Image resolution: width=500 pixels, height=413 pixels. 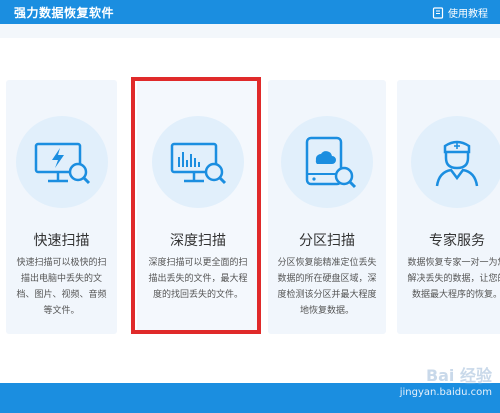 I want to click on watermark-logo: Bai 经验, so click(x=458, y=375).